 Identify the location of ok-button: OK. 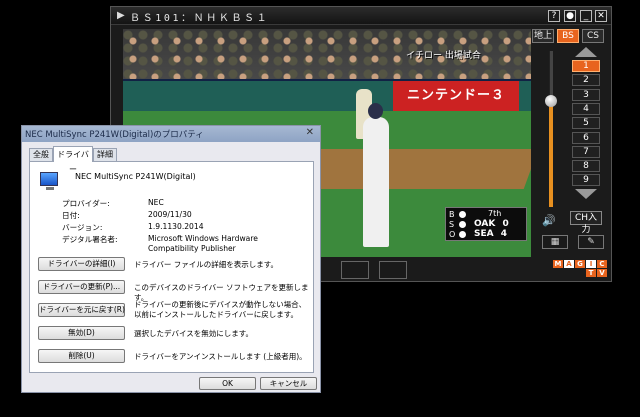
(227, 383).